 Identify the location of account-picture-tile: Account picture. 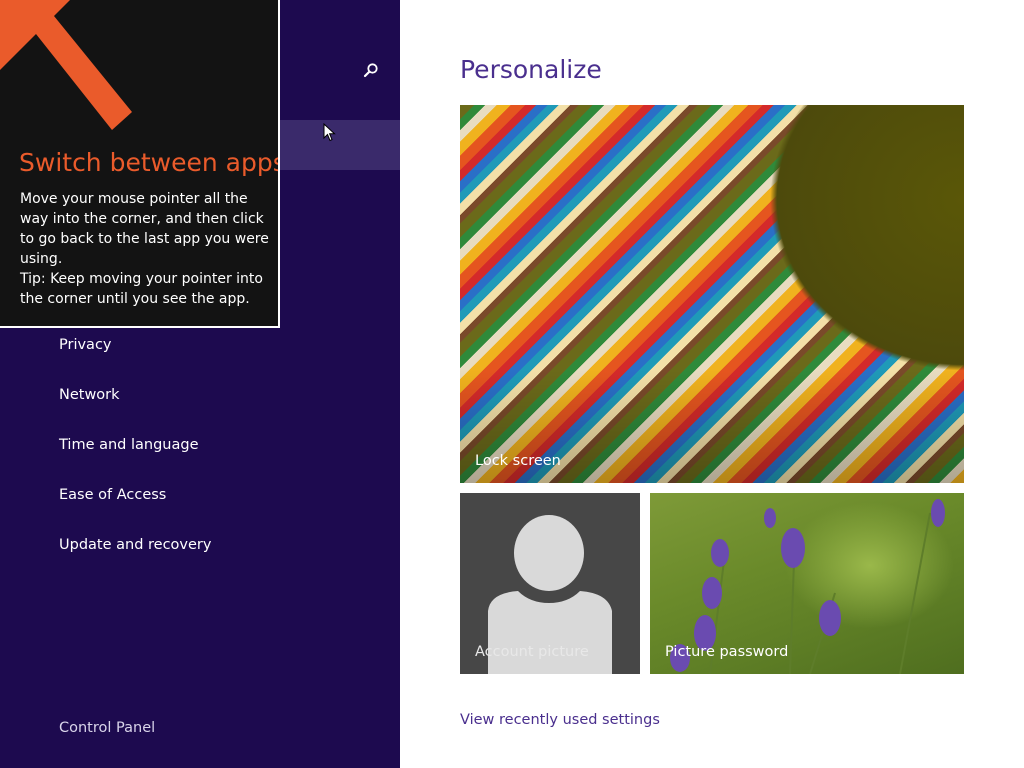
(550, 583).